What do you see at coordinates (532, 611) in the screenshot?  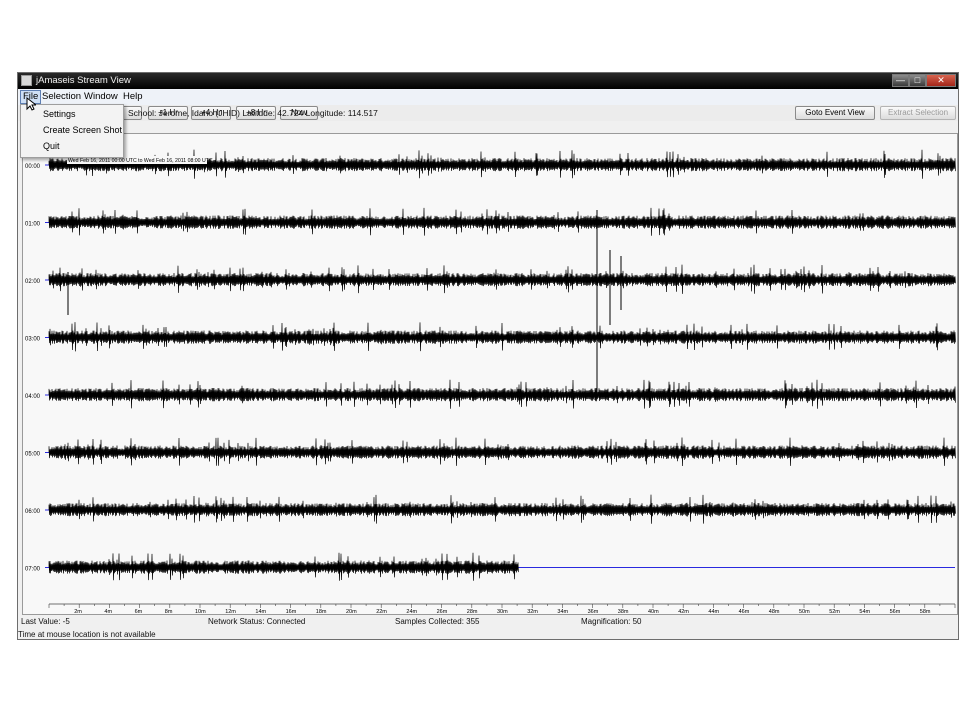 I see `x-tick-label: 32m` at bounding box center [532, 611].